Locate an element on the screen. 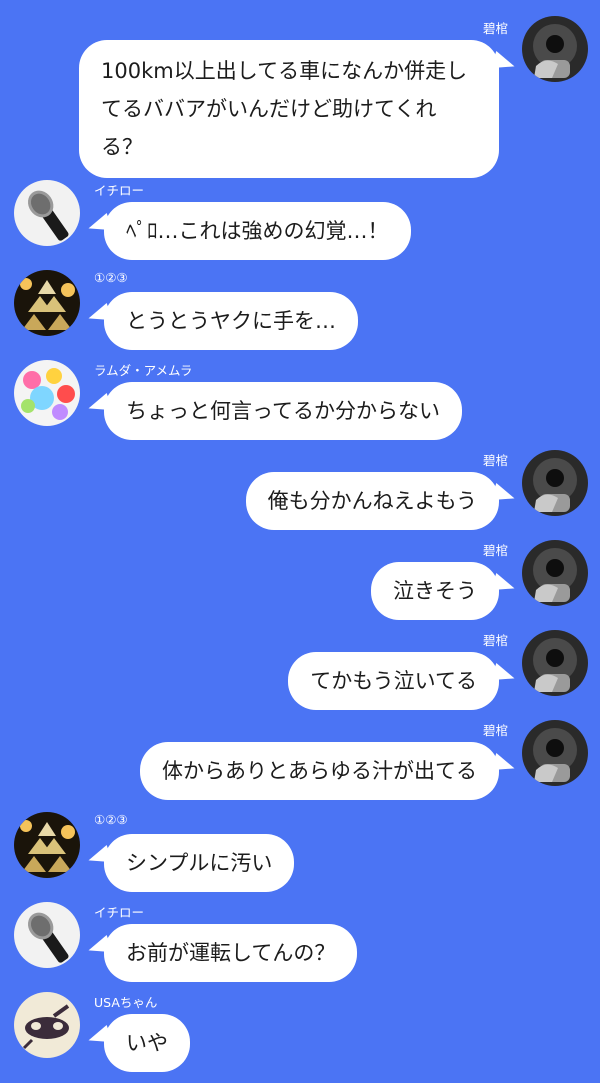  sender-name: USAちゃん is located at coordinates (126, 1002).